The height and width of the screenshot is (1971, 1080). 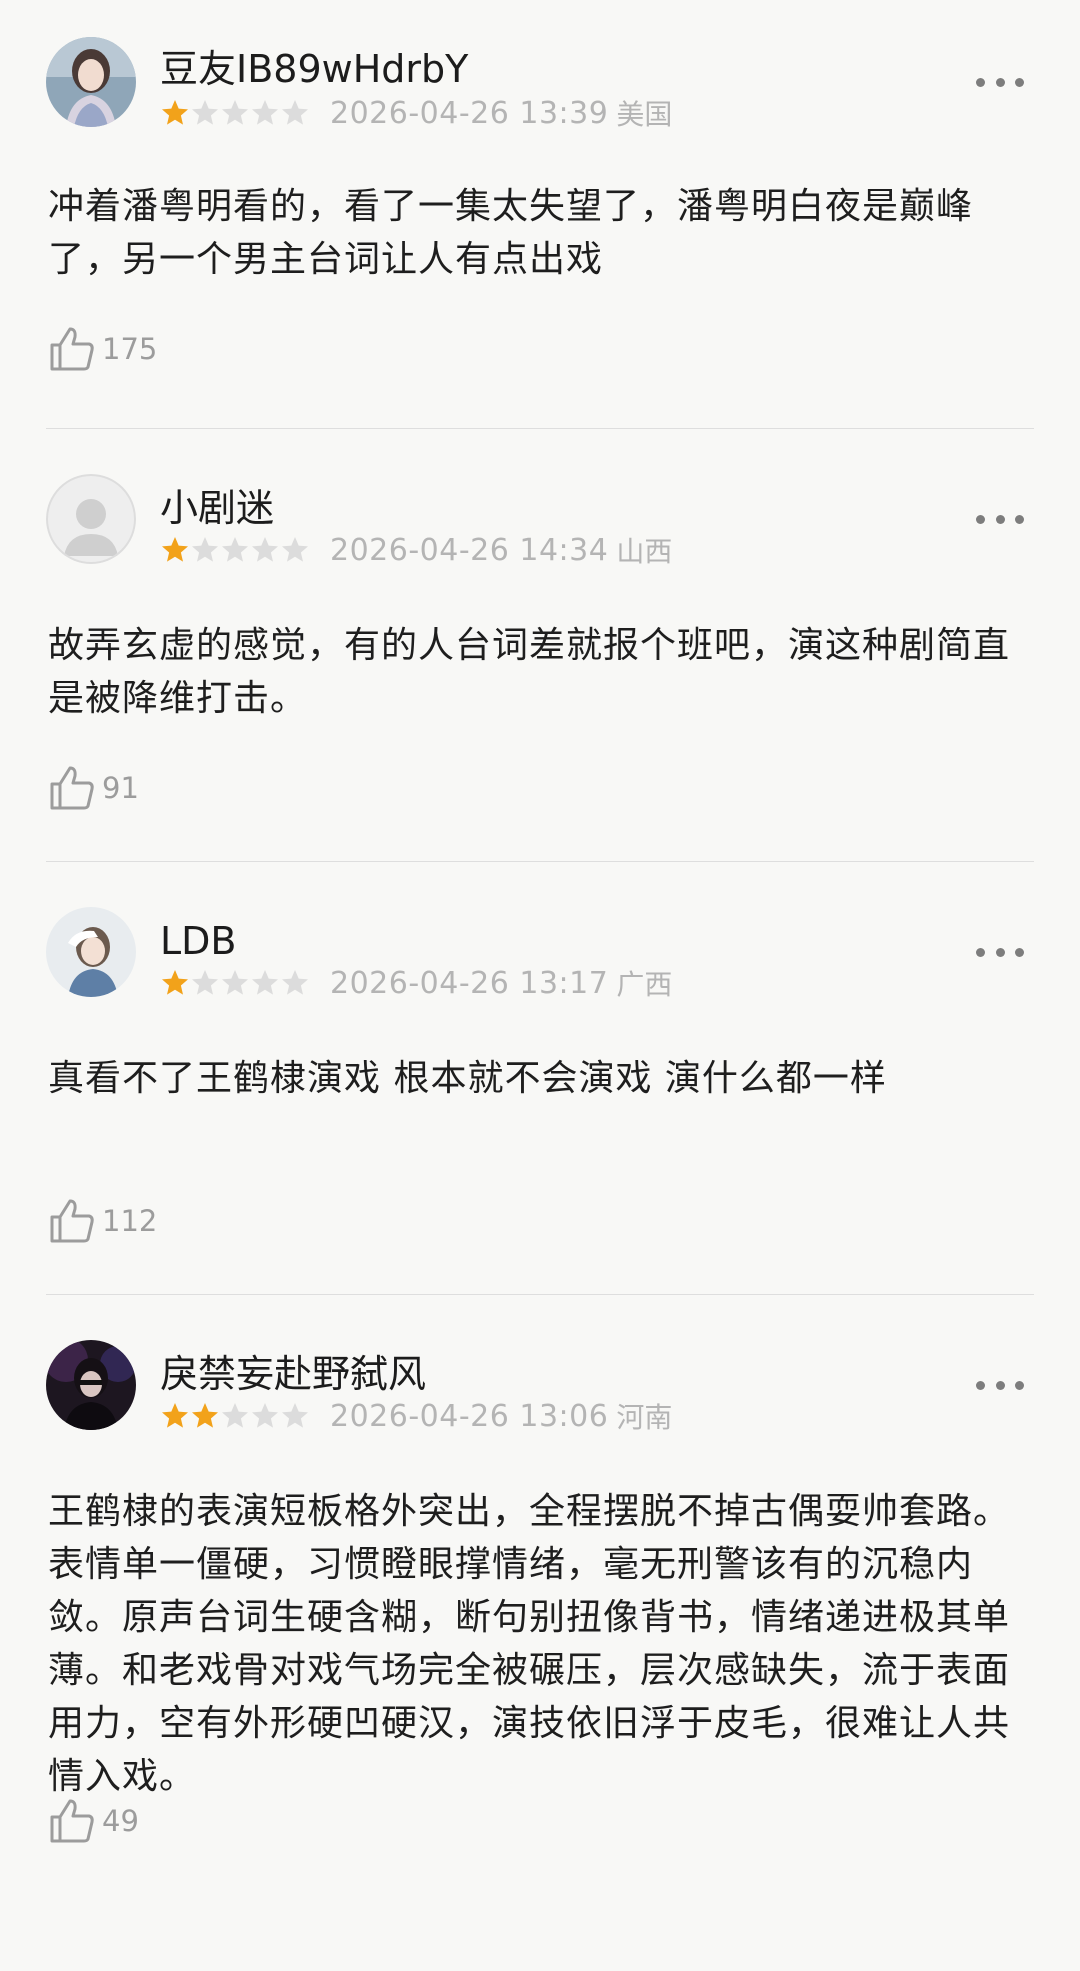 What do you see at coordinates (644, 1417) in the screenshot?
I see `review-location: 河南` at bounding box center [644, 1417].